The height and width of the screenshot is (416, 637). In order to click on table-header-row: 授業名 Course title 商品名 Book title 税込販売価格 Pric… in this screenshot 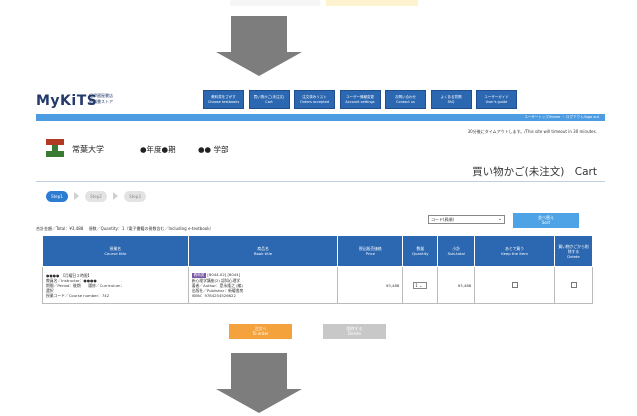, I will do `click(317, 251)`.